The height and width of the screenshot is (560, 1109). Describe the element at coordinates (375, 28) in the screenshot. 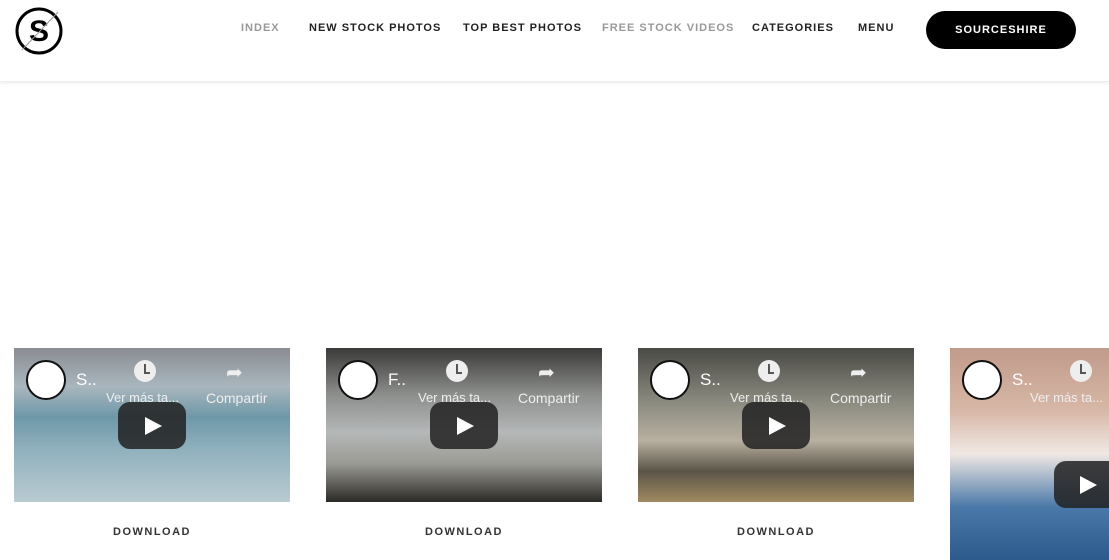

I see `nav-new-stock-photos: NEW STOCK PHOTOS` at that location.